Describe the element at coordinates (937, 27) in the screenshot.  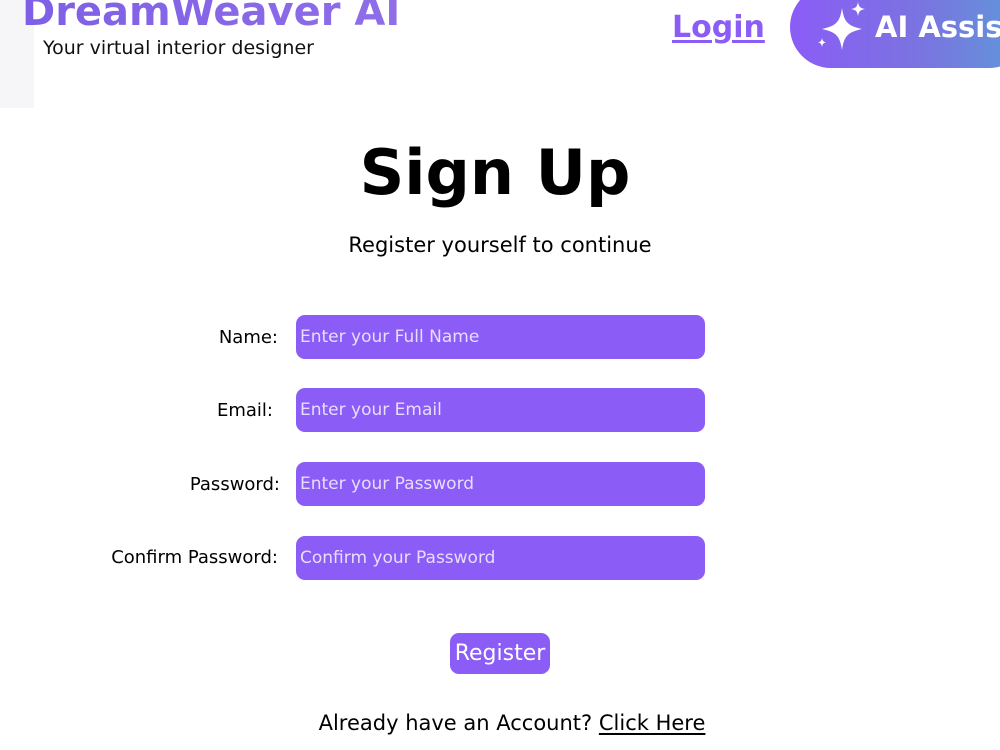
I see `ai-assist-label: AI Assist` at that location.